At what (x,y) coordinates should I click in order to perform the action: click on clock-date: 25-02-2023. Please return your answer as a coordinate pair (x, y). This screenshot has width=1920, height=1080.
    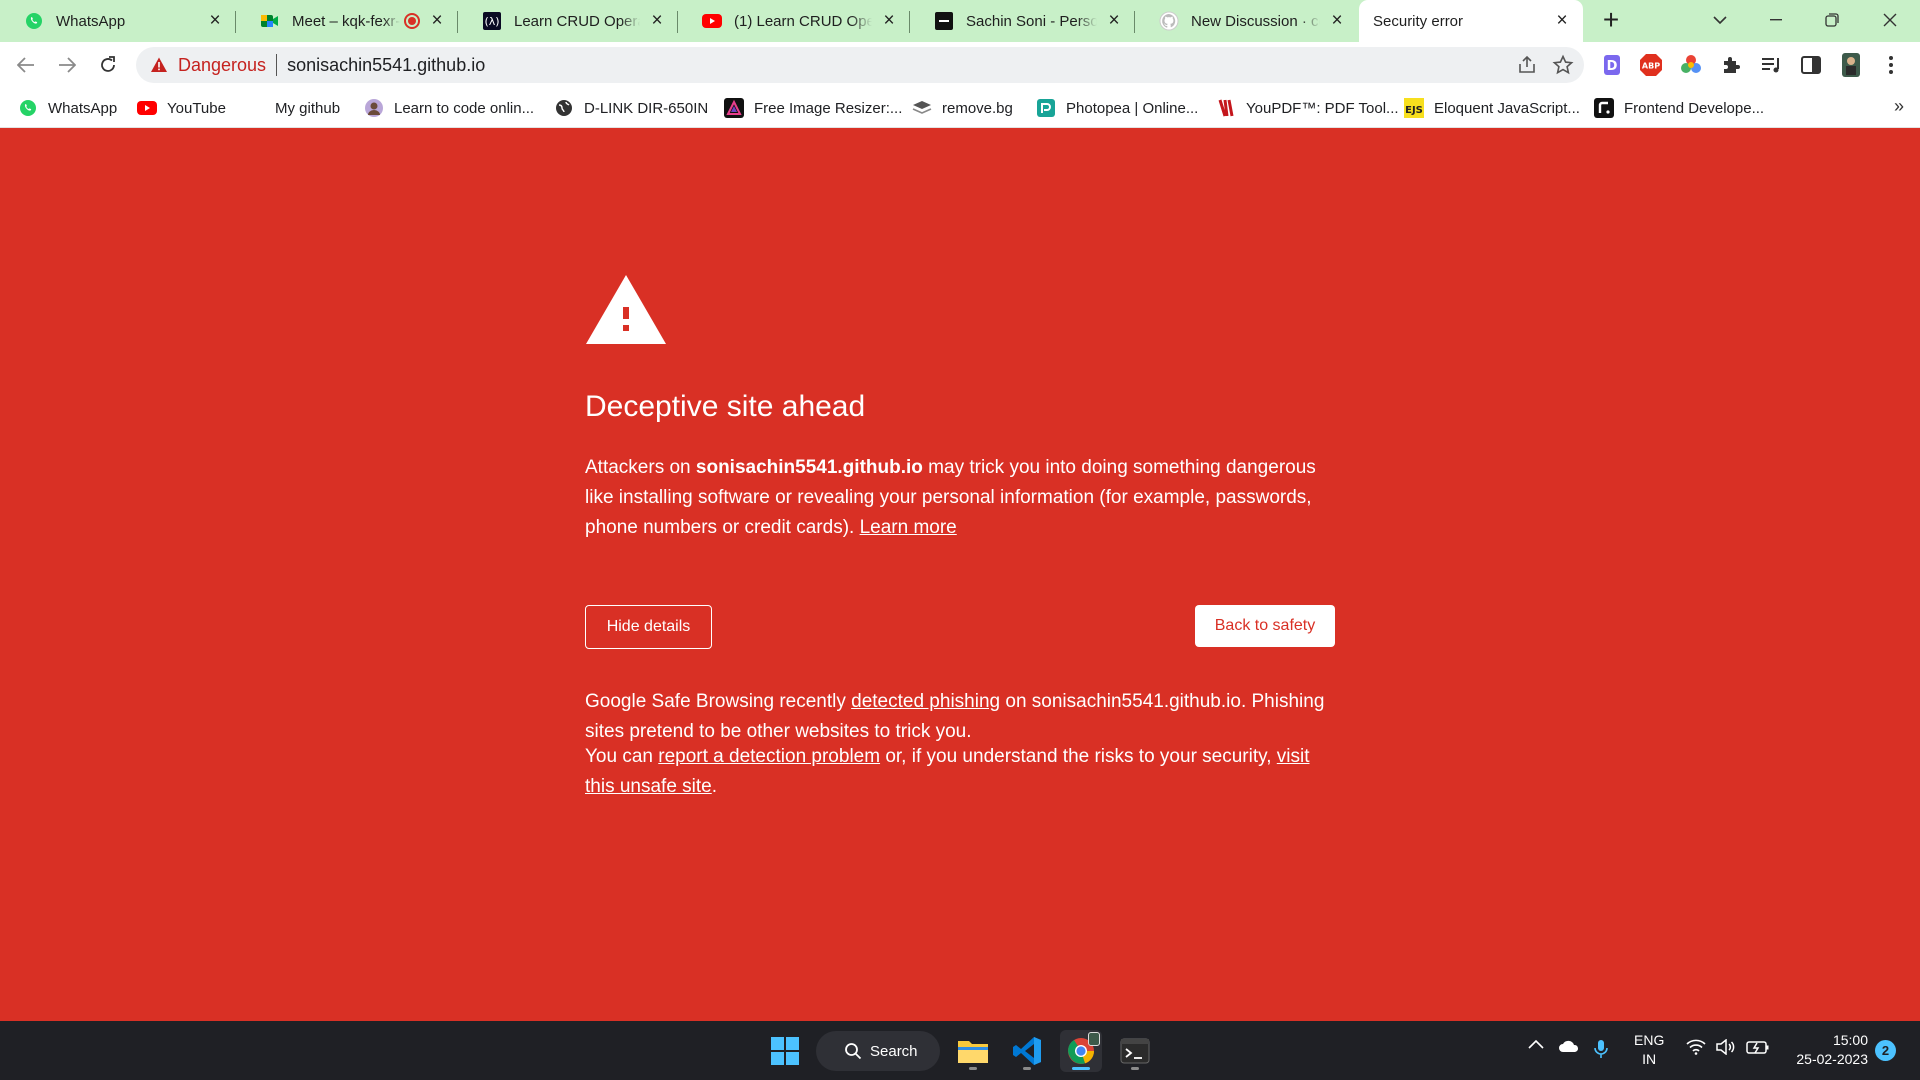
    Looking at the image, I should click on (1832, 1059).